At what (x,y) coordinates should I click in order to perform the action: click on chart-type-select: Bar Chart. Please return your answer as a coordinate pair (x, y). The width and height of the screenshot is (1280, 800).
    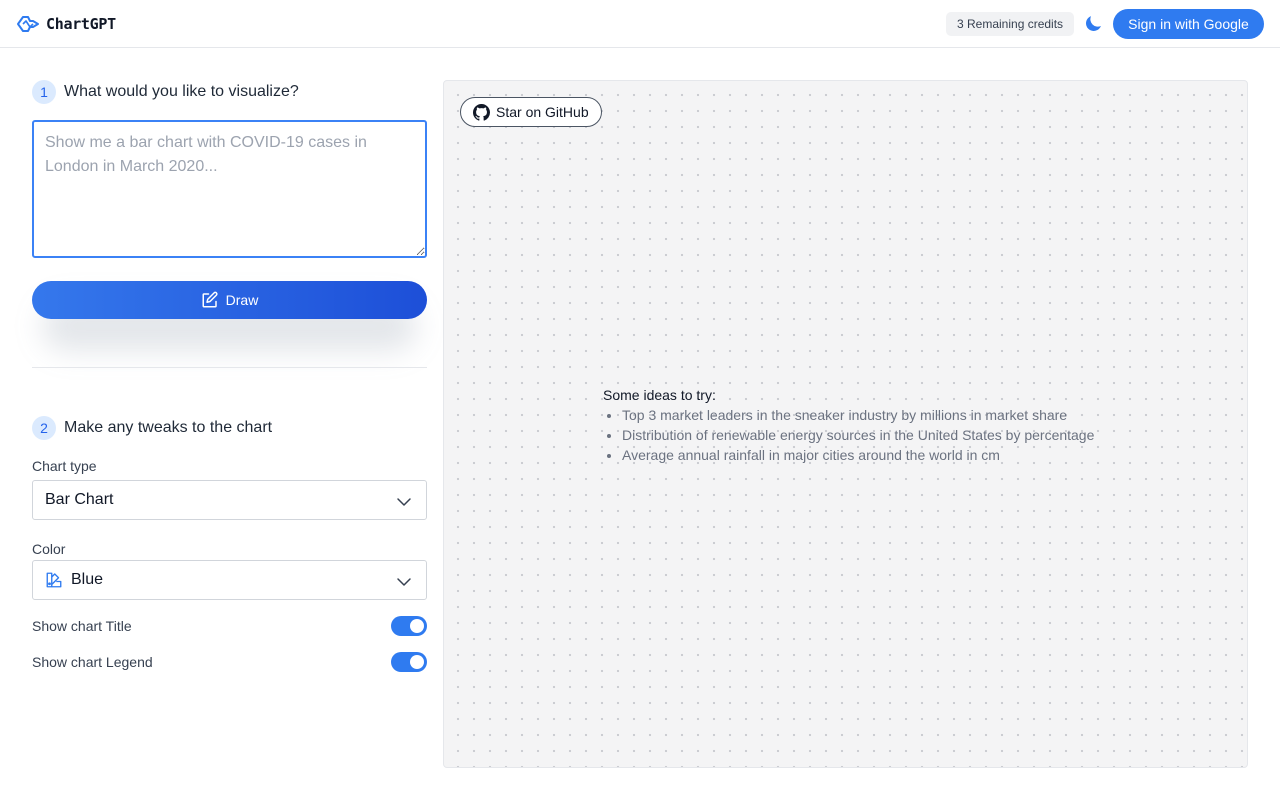
    Looking at the image, I should click on (229, 500).